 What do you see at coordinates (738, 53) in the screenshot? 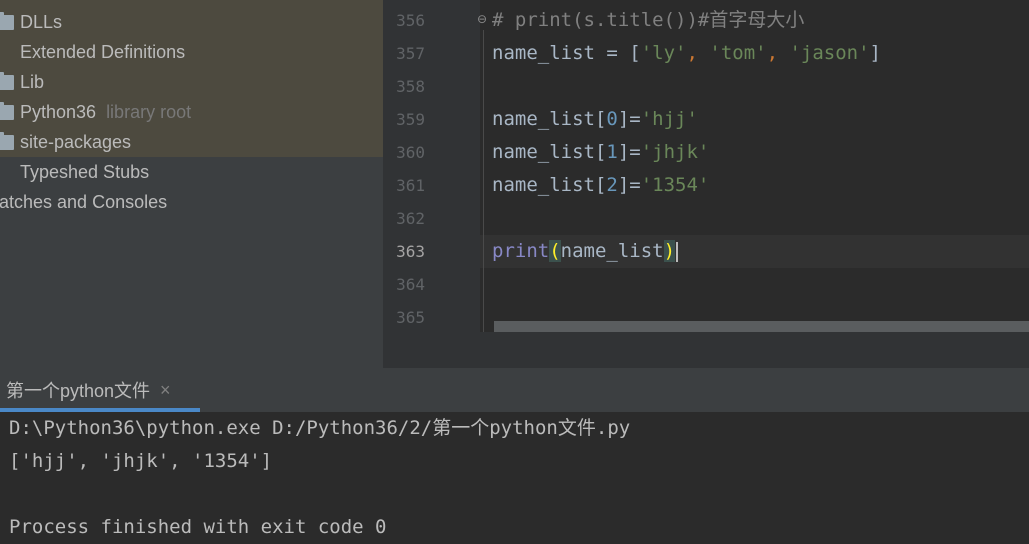
I see `string-token: 'tom'` at bounding box center [738, 53].